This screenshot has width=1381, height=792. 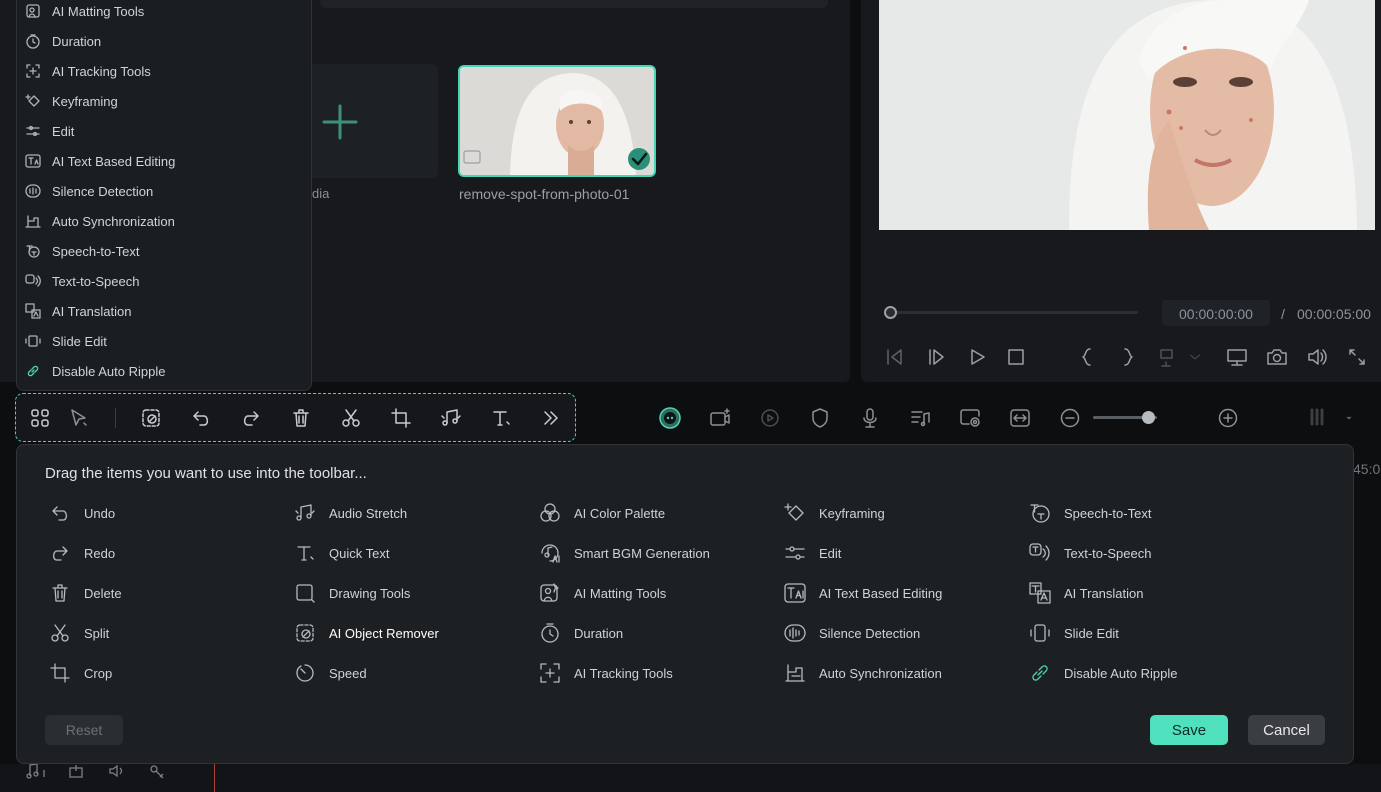 What do you see at coordinates (920, 418) in the screenshot?
I see `audio-mix-icon` at bounding box center [920, 418].